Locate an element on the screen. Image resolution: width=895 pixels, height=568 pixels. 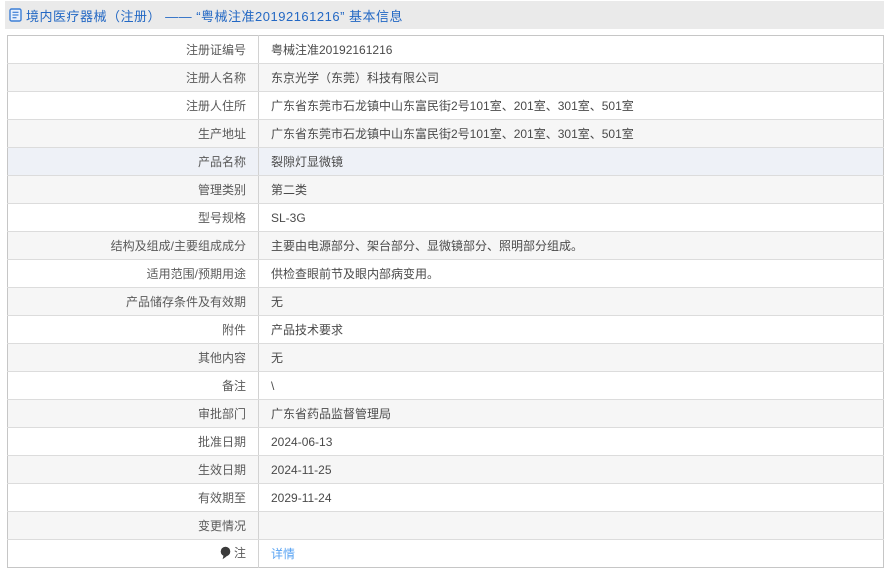
table-row: 审批部门 广东省药品监督管理局 is located at coordinates (445, 413).